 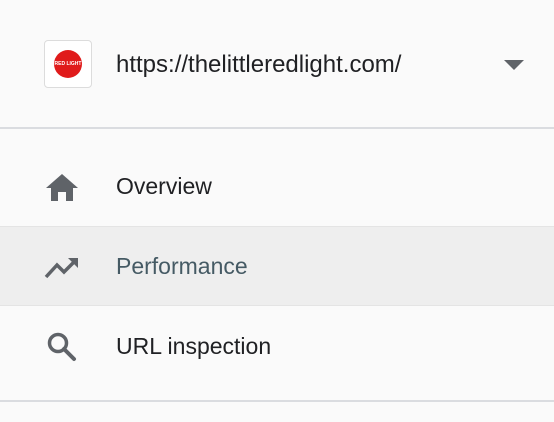 I want to click on nav-label-url-inspection: URL inspection, so click(x=194, y=346).